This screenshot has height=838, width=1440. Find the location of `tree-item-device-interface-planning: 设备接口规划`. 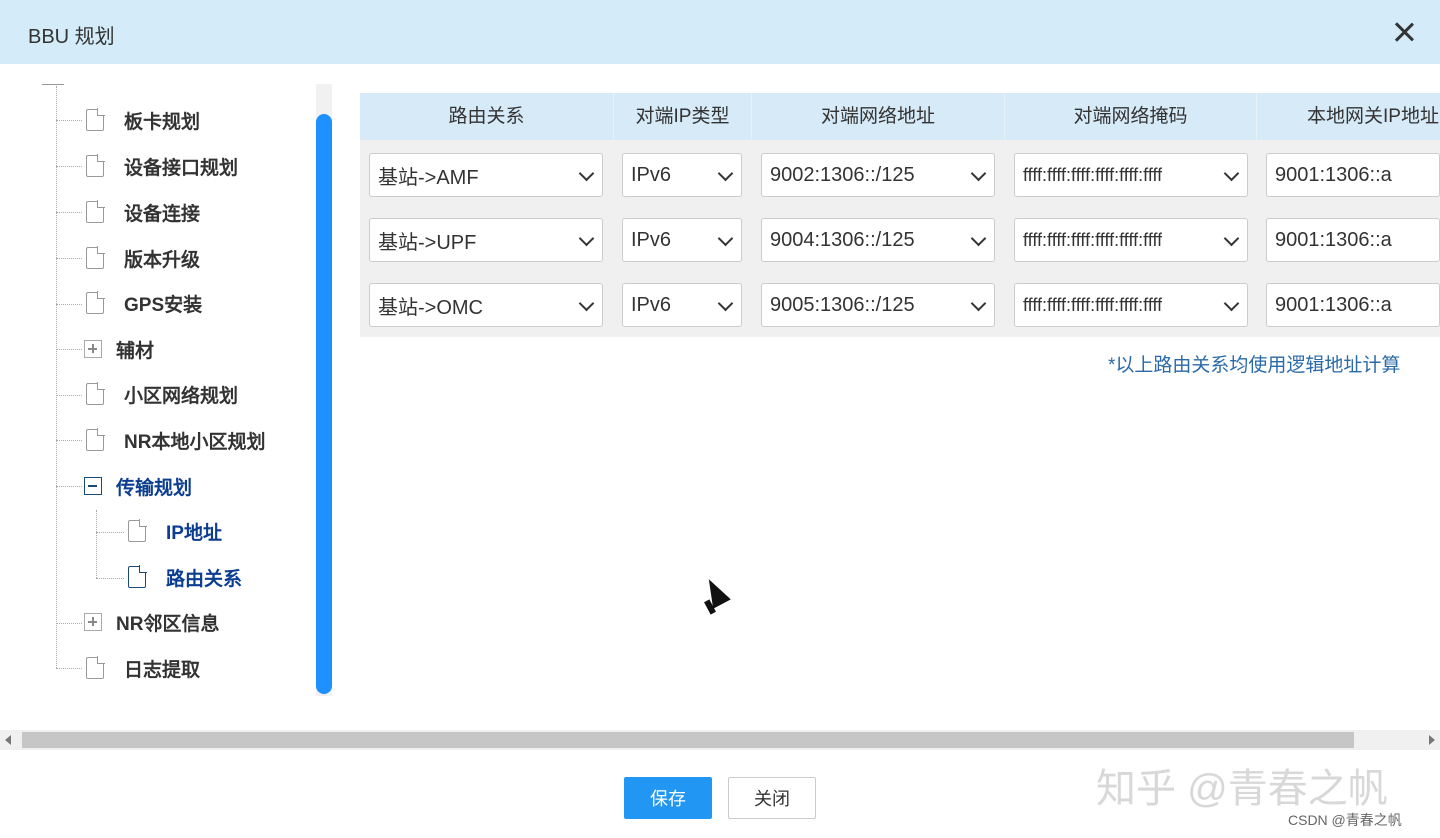

tree-item-device-interface-planning: 设备接口规划 is located at coordinates (162, 166).